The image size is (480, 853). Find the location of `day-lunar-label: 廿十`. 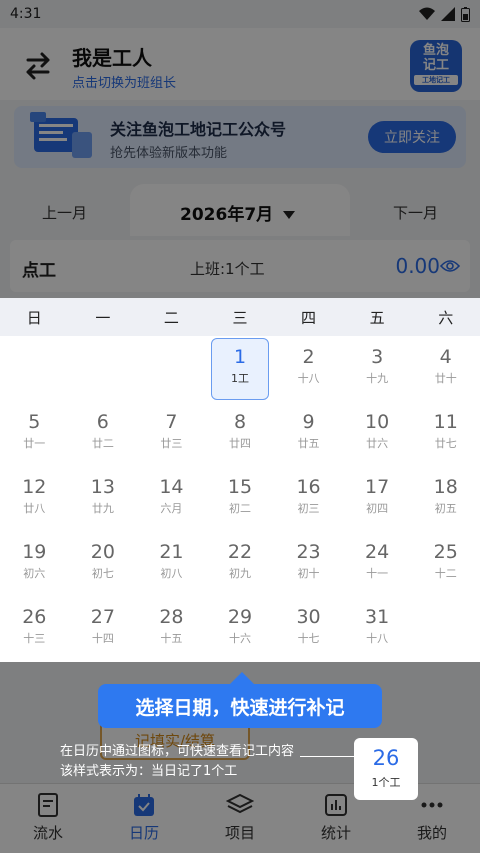

day-lunar-label: 廿十 is located at coordinates (445, 378).